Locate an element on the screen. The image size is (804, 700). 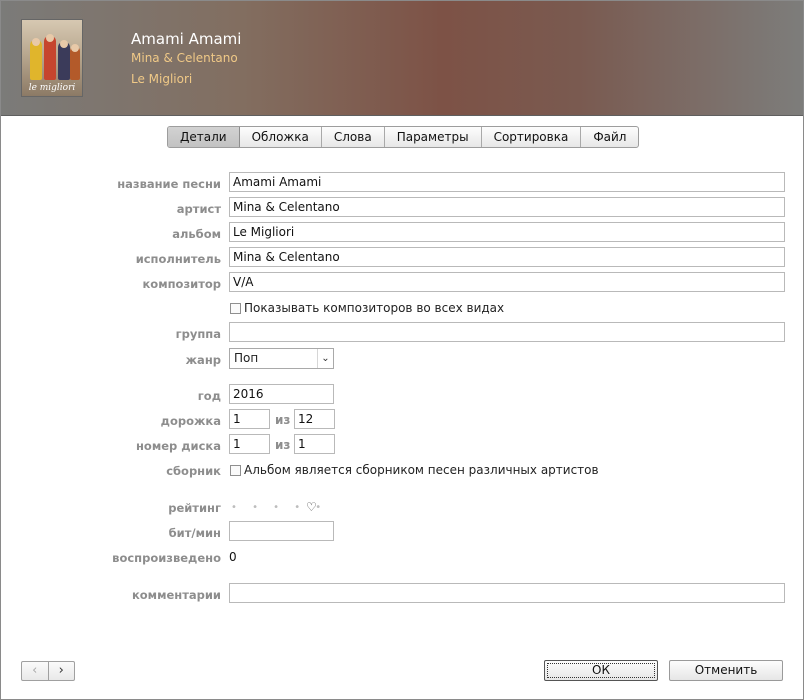
next-track-button: › is located at coordinates (62, 671).